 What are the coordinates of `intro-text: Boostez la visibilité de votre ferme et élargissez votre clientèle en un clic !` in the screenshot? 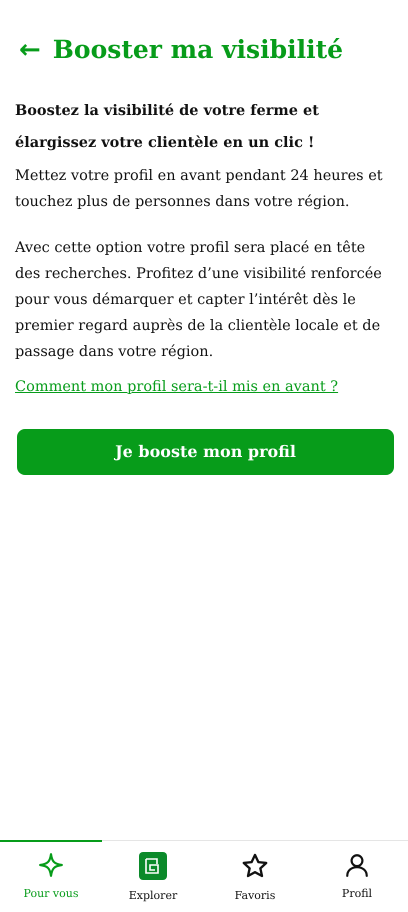 It's located at (167, 127).